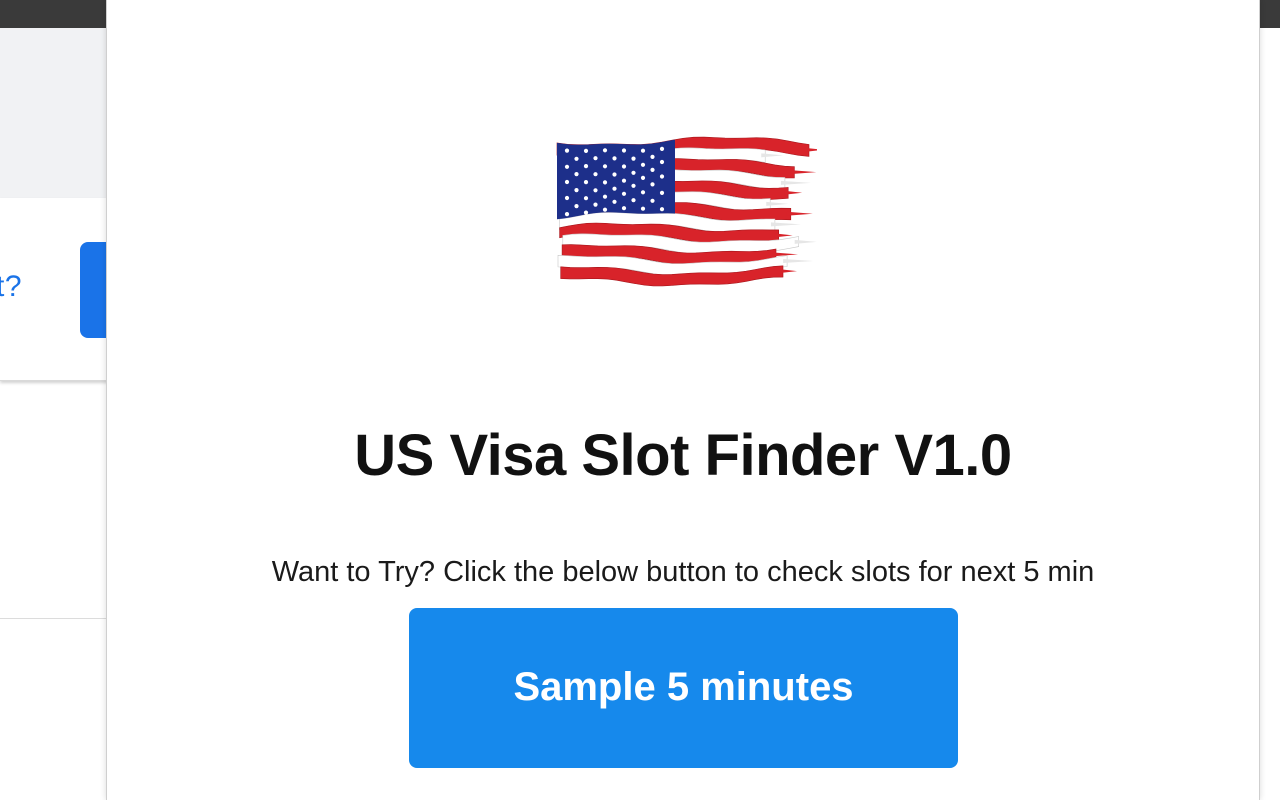  I want to click on flag-canton-field, so click(616, 179).